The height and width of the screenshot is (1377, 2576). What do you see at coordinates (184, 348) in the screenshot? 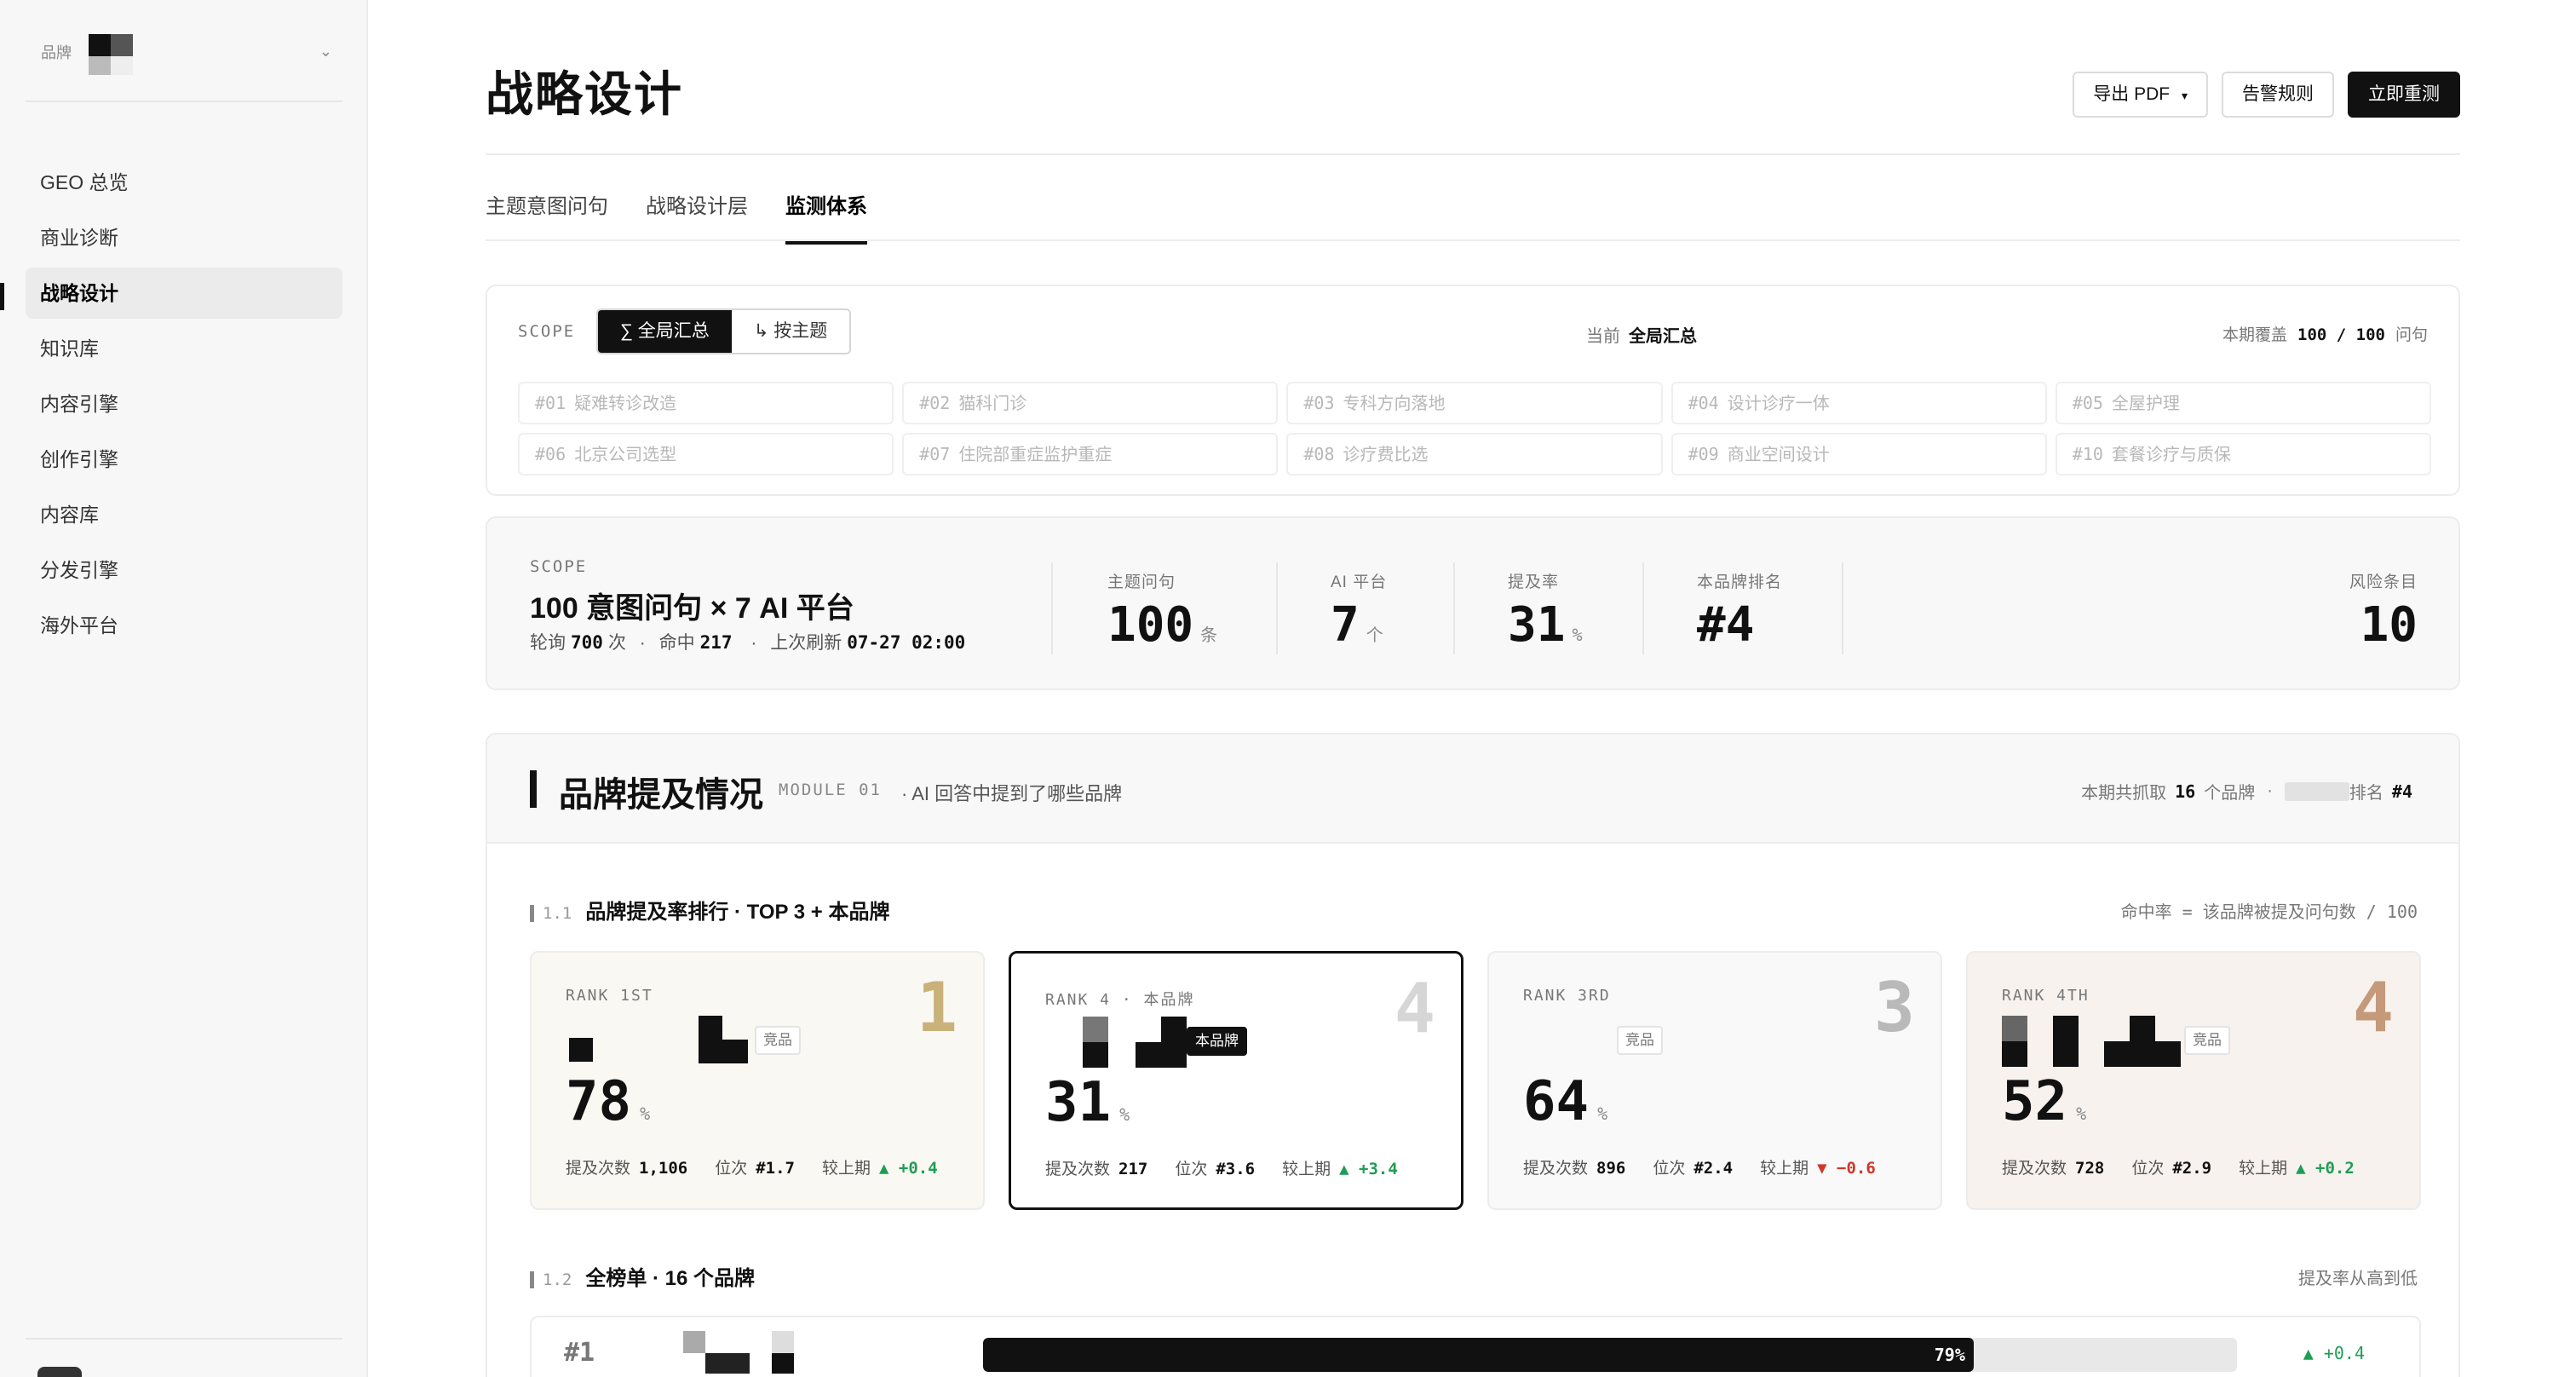
I see `sidebar-item-knowledge-base: 知识库` at bounding box center [184, 348].